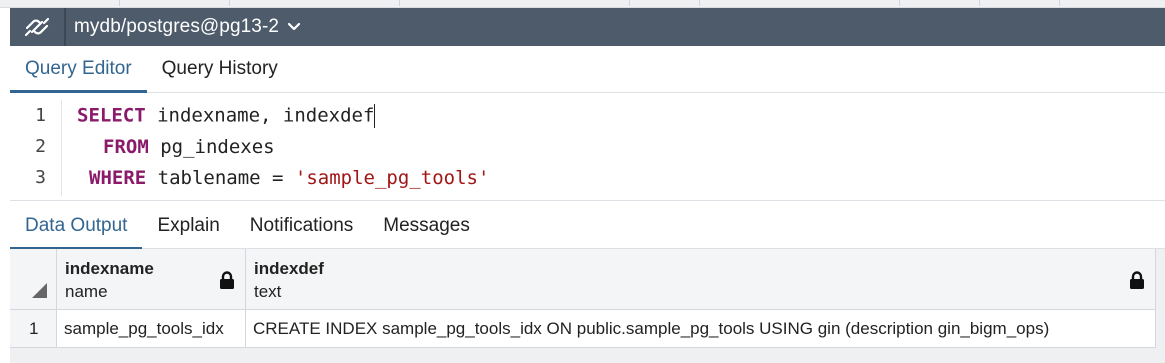 The image size is (1165, 363). I want to click on sql-keyword: SELECT, so click(111, 115).